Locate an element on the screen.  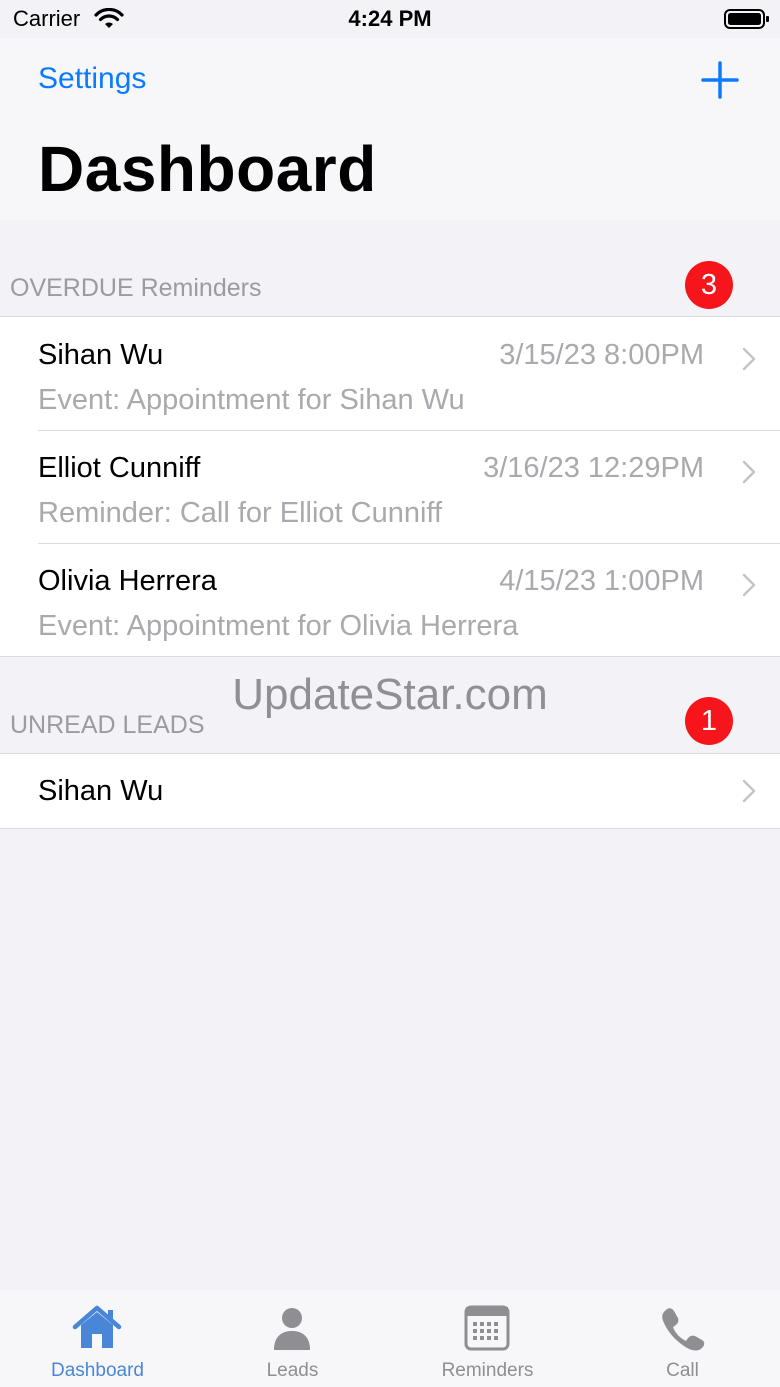
unread-count-badge: 1 is located at coordinates (709, 721).